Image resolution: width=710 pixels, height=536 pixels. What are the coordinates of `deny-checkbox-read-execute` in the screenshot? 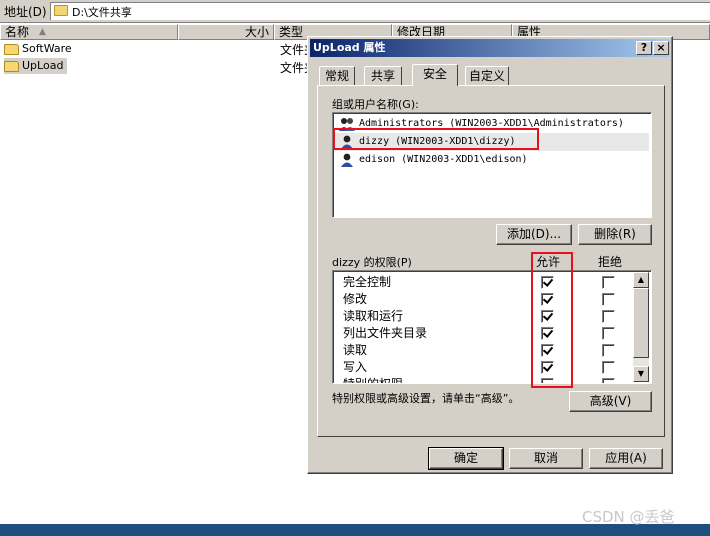 It's located at (608, 316).